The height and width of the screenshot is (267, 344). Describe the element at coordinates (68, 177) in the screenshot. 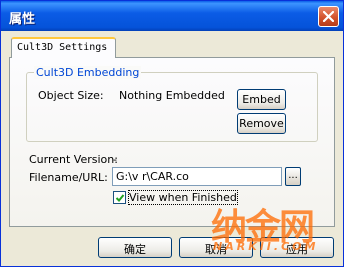

I see `filename-label: Filename/URL:` at that location.